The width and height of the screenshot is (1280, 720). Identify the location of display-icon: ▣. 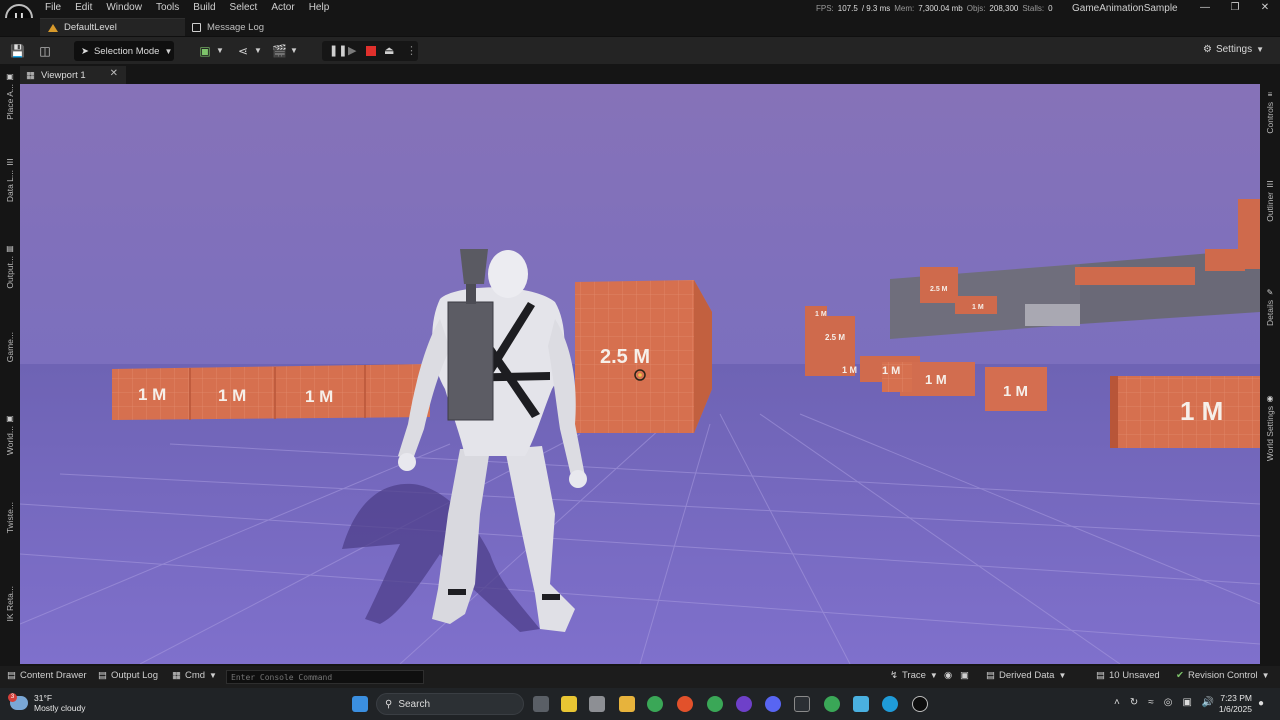
(1186, 702).